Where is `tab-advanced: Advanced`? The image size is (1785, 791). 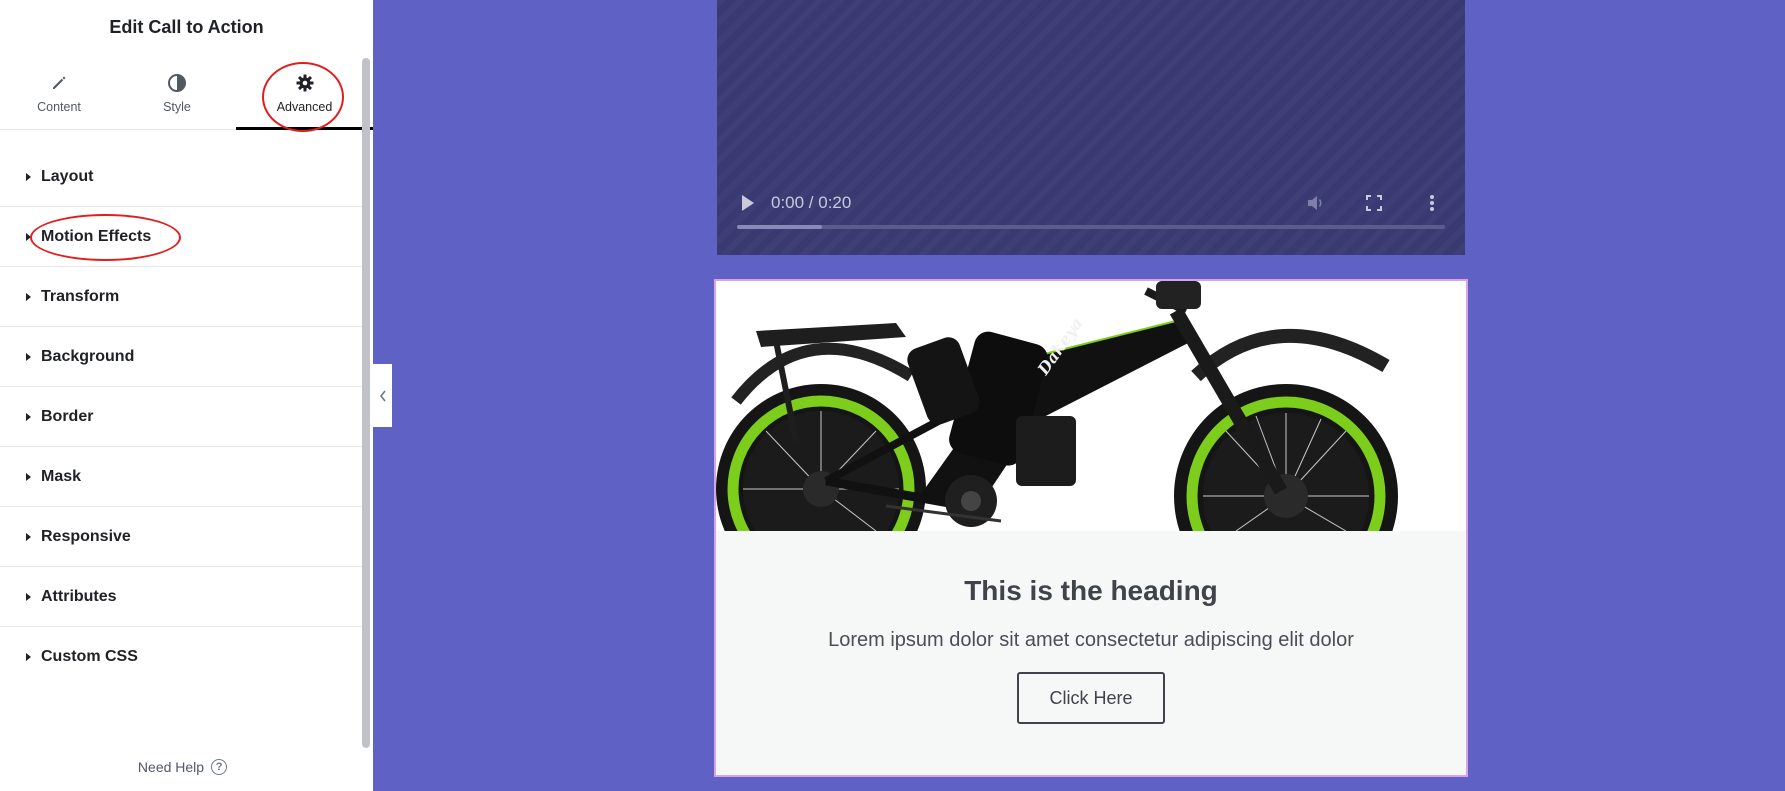 tab-advanced: Advanced is located at coordinates (304, 94).